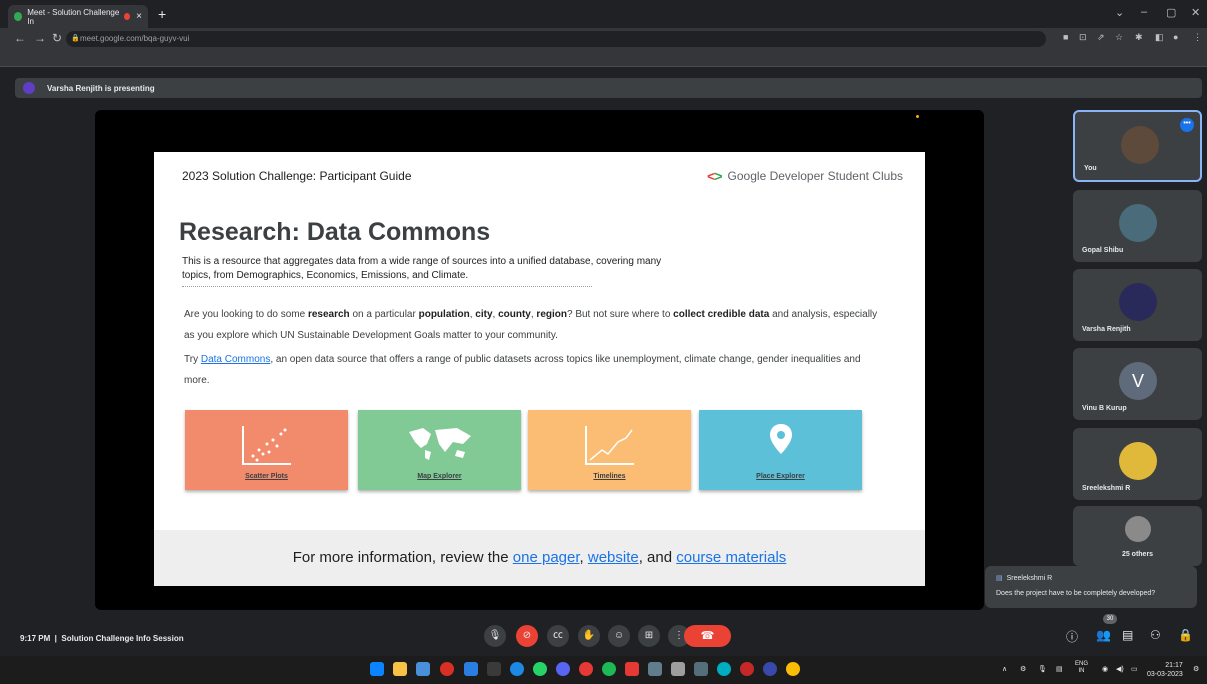 This screenshot has height=684, width=1207. What do you see at coordinates (400, 669) in the screenshot?
I see `file-explorer-icon` at bounding box center [400, 669].